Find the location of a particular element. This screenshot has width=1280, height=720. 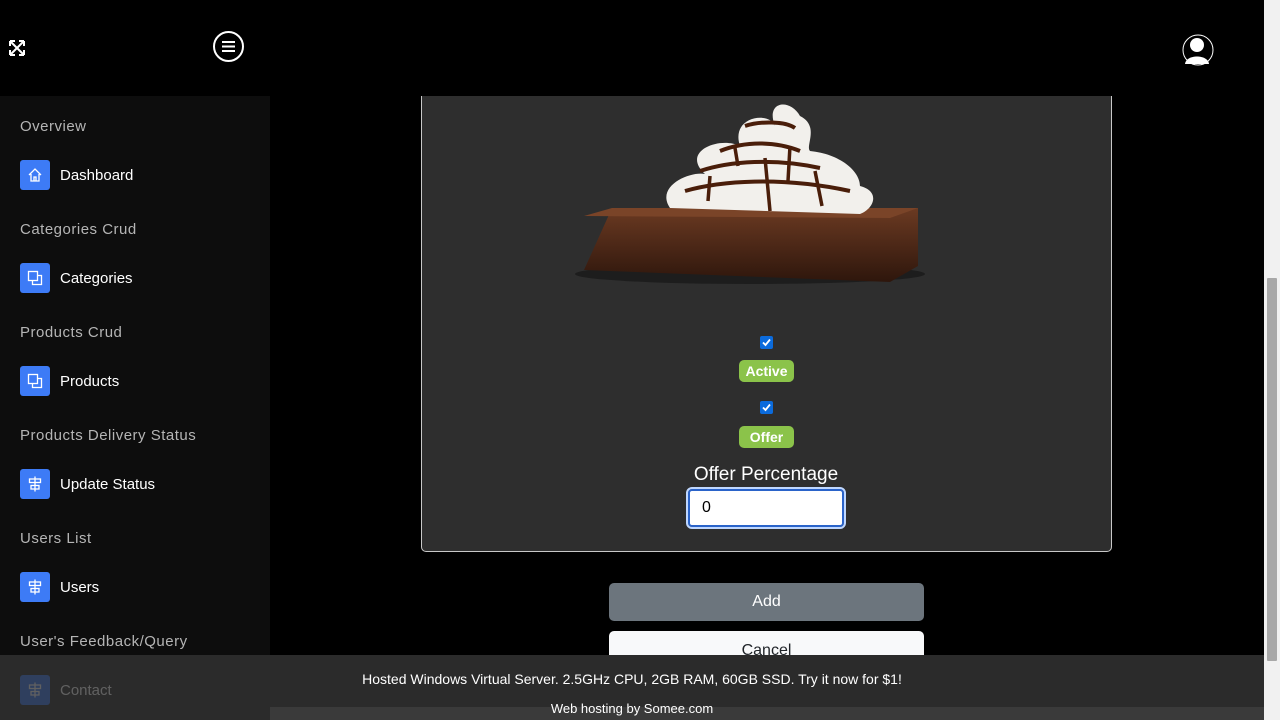

sidebar-item-users: Users is located at coordinates (59, 587).